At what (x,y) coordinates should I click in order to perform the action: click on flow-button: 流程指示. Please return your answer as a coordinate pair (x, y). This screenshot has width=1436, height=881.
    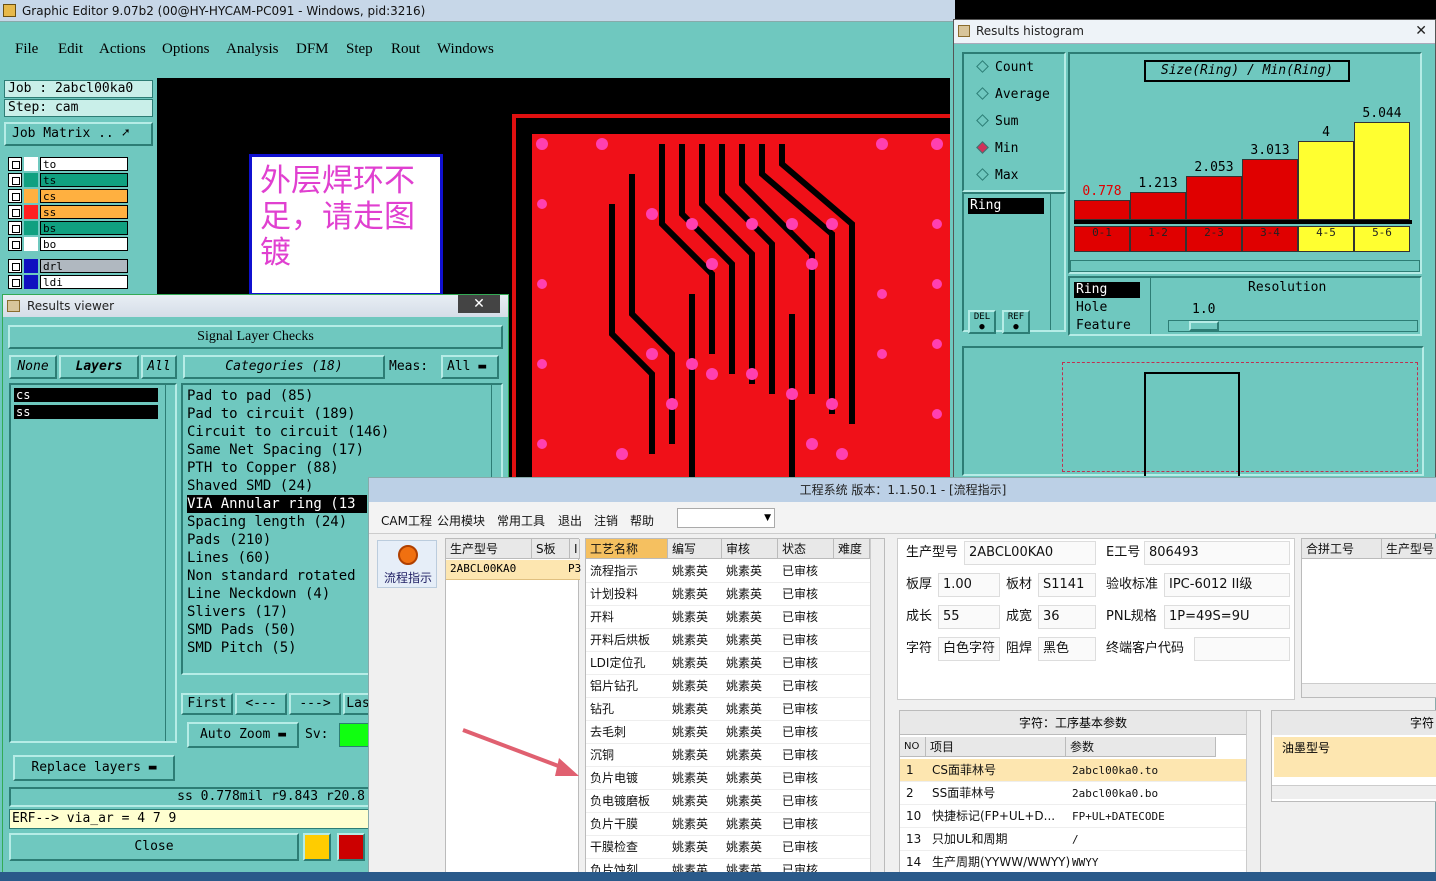
    Looking at the image, I should click on (407, 564).